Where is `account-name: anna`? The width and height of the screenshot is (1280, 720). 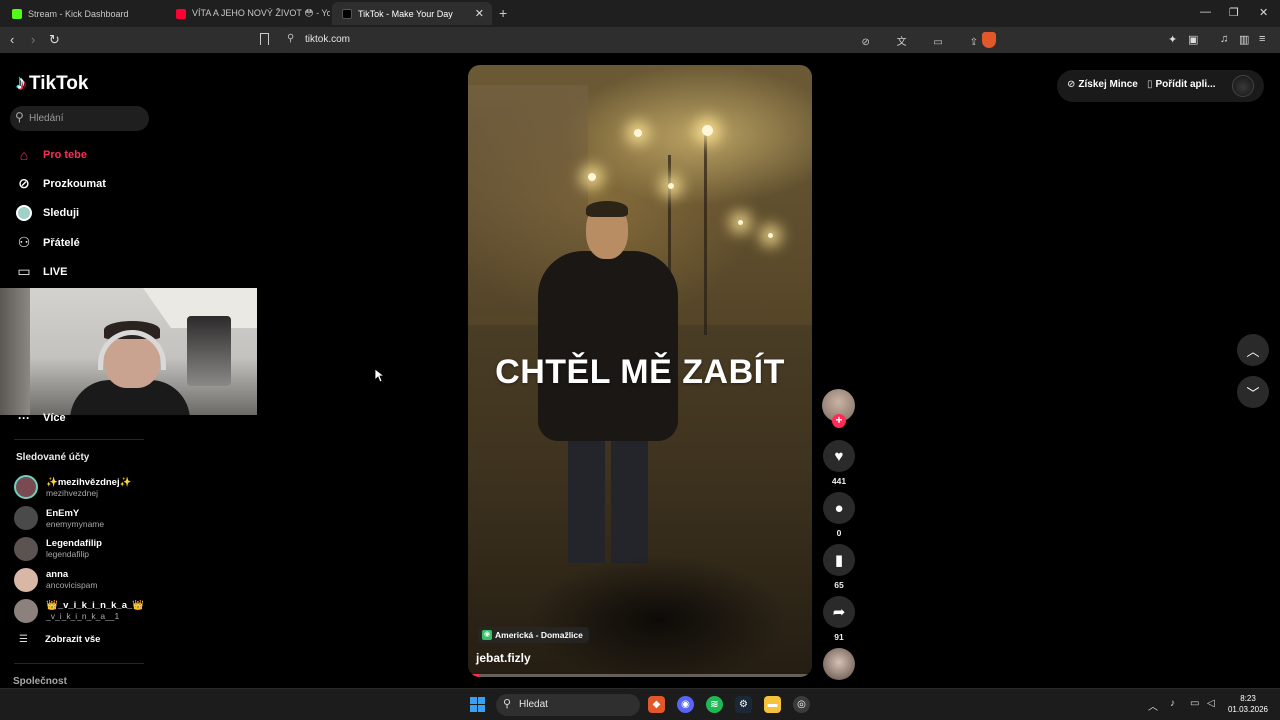
account-name: anna is located at coordinates (57, 575).